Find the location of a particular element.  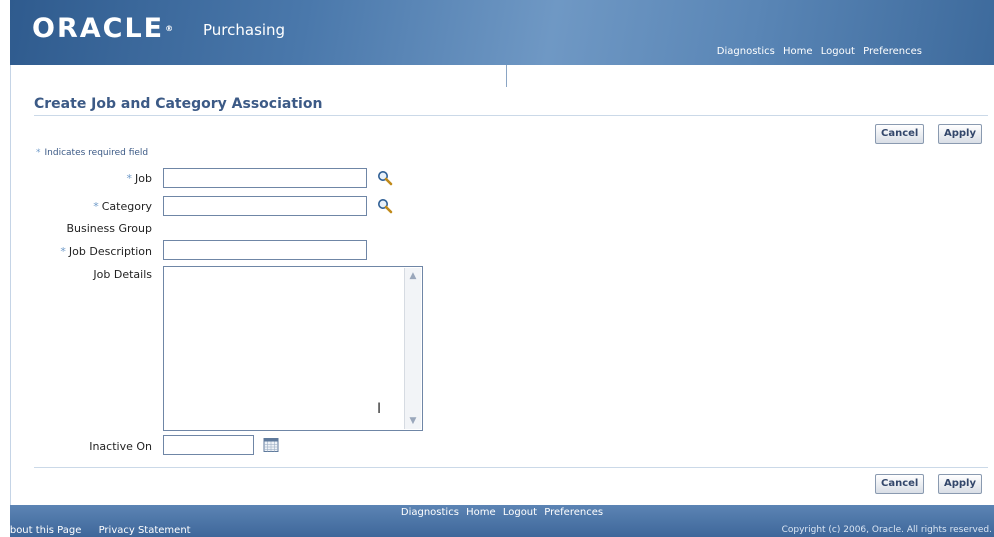

required-note-text: Indicates required field is located at coordinates (96, 153).